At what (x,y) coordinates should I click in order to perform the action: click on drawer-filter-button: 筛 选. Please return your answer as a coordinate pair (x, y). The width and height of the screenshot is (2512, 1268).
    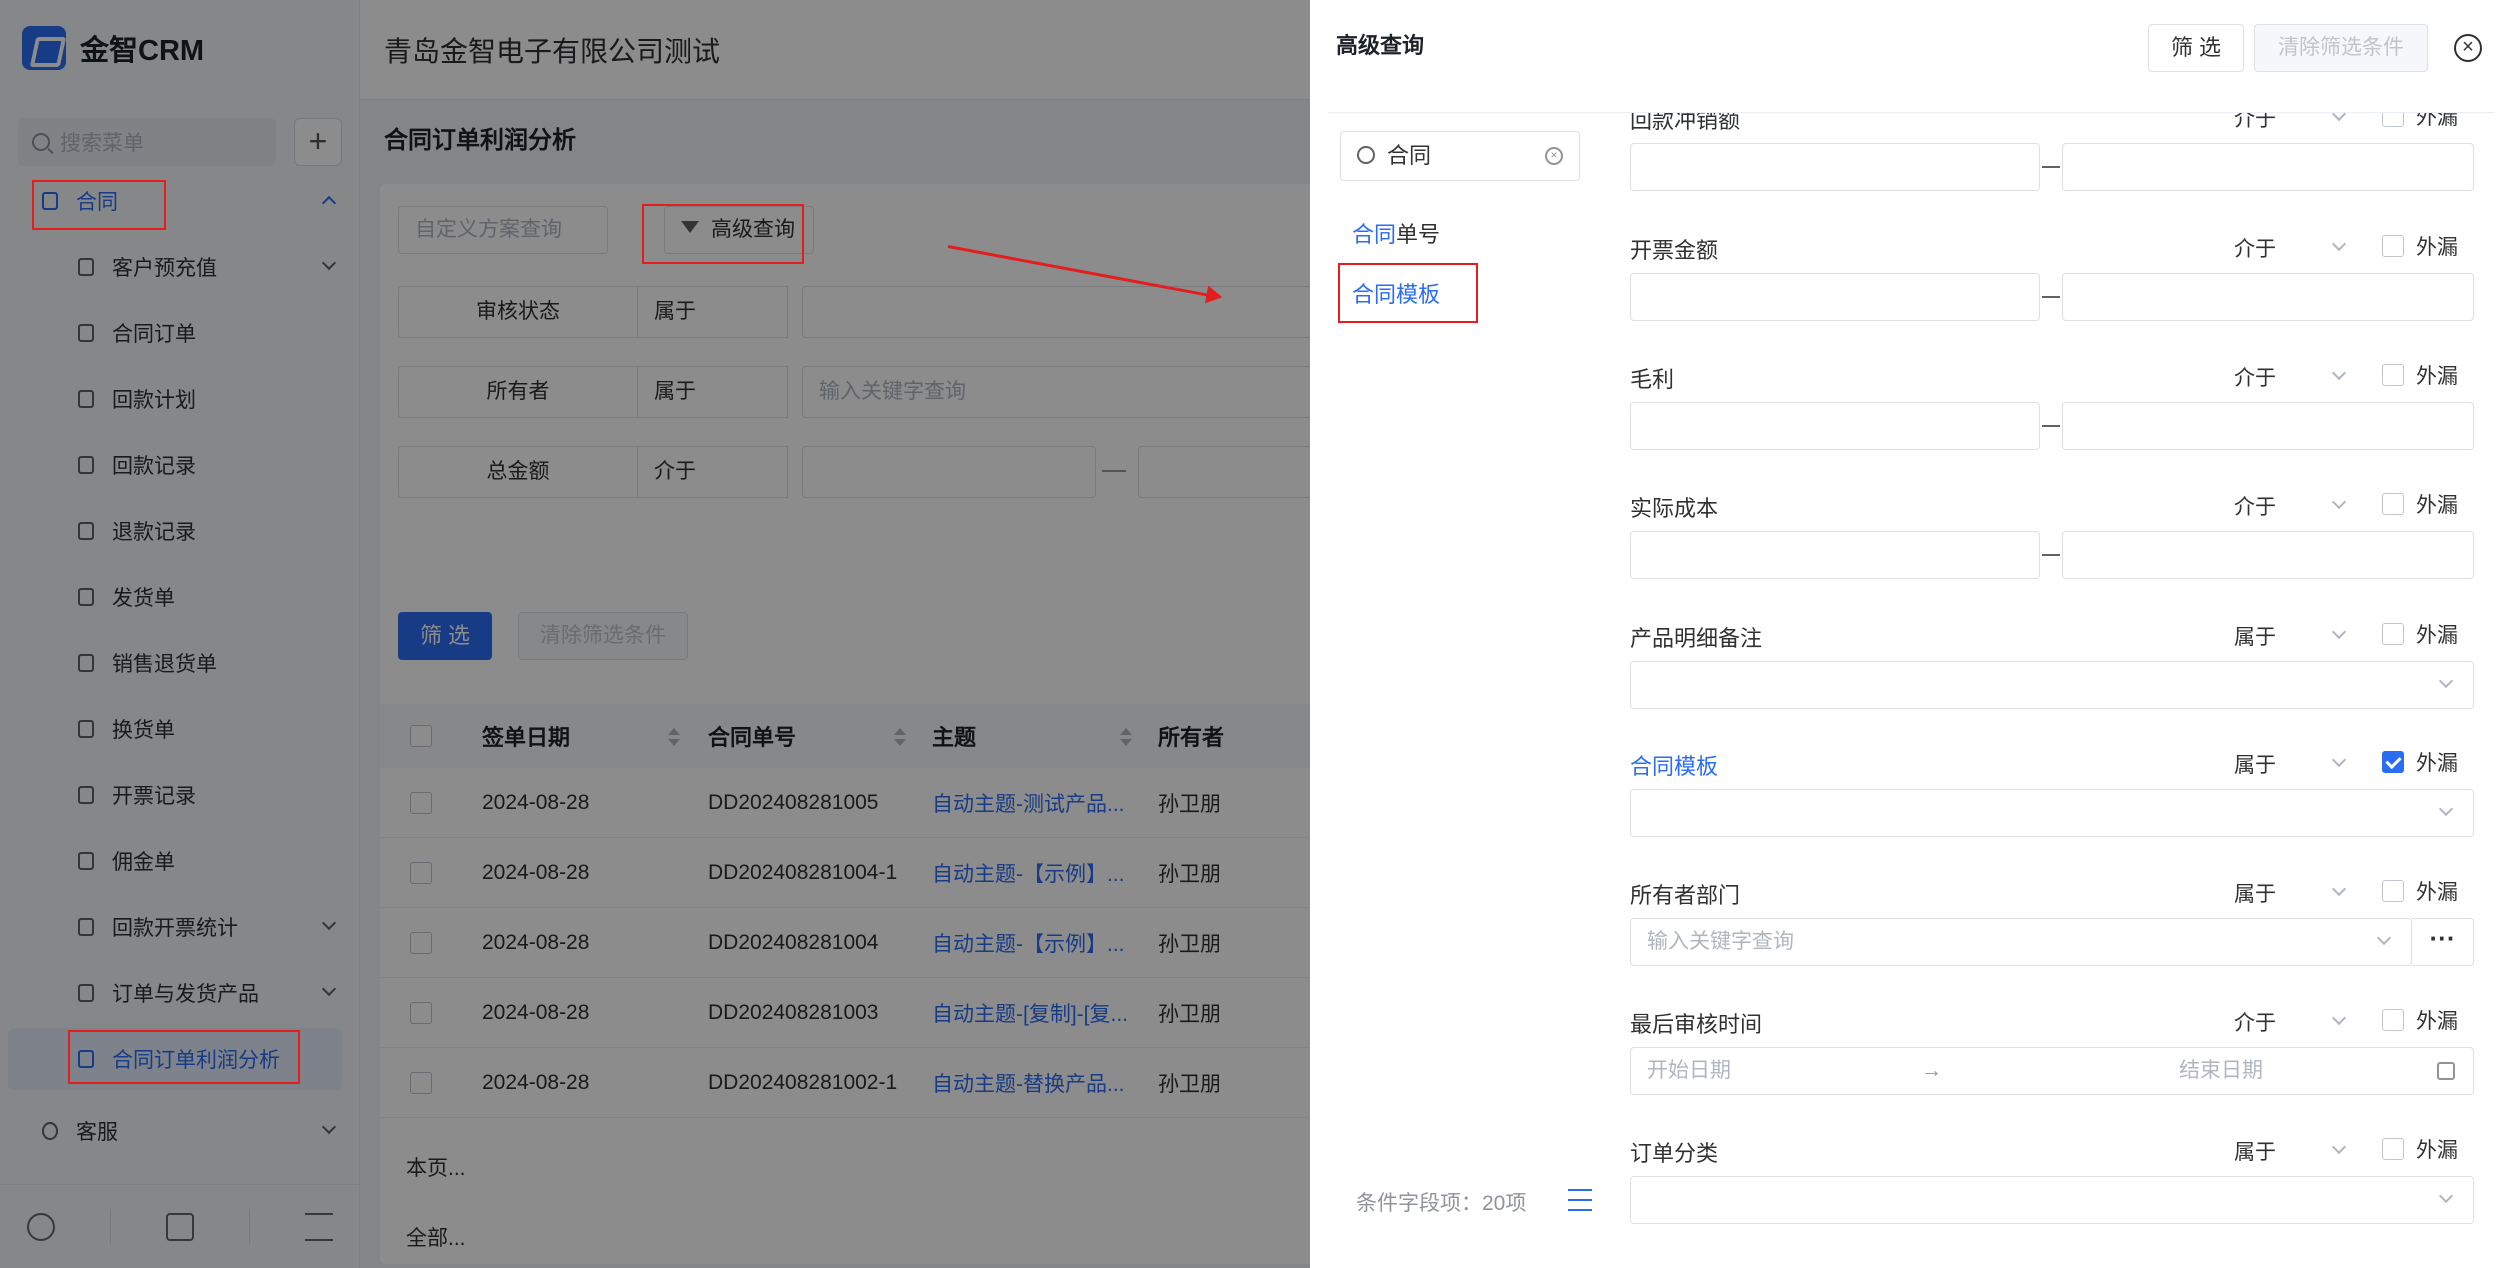
    Looking at the image, I should click on (2196, 48).